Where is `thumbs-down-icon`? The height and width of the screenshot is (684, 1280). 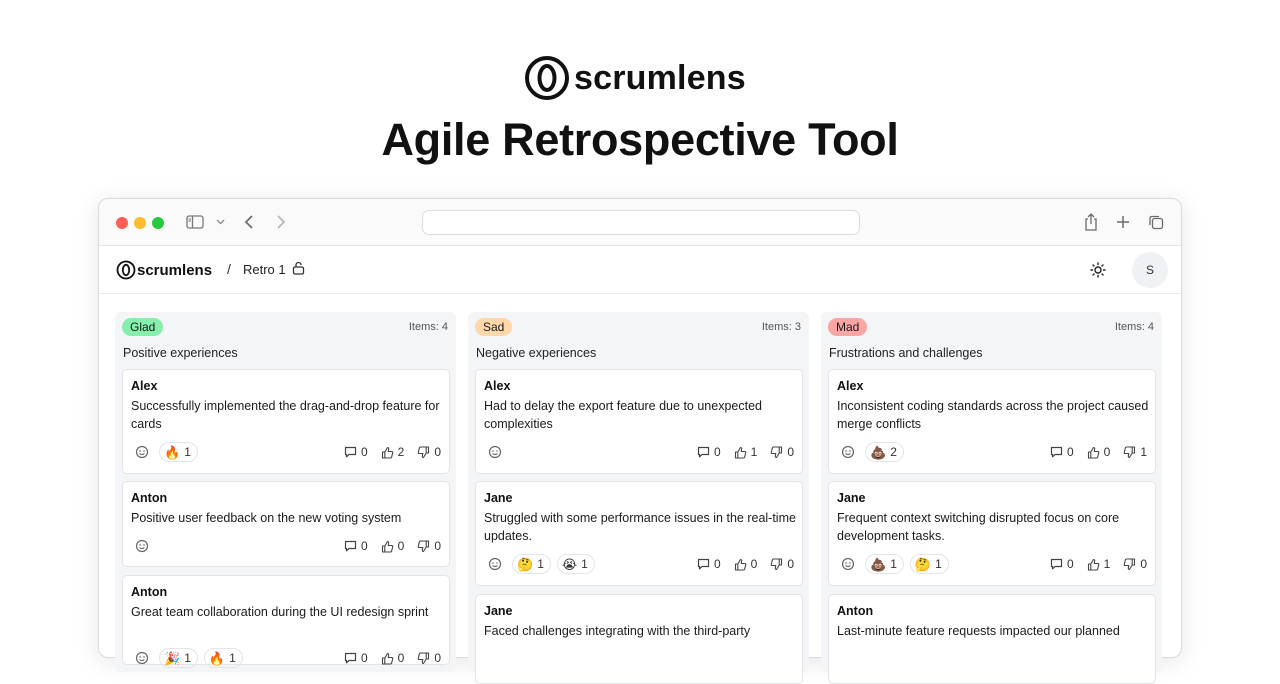 thumbs-down-icon is located at coordinates (1131, 564).